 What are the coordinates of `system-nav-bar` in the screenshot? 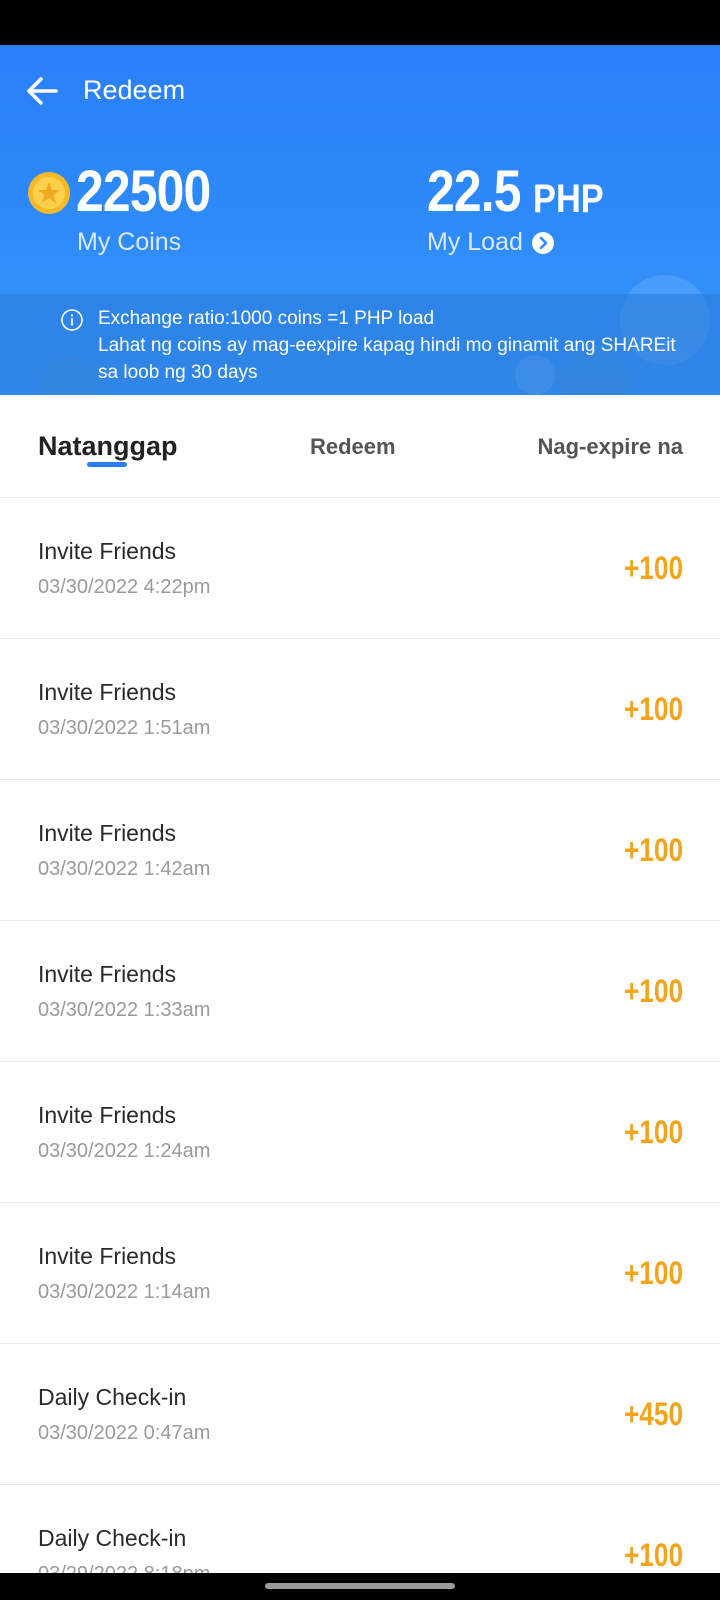 It's located at (360, 1586).